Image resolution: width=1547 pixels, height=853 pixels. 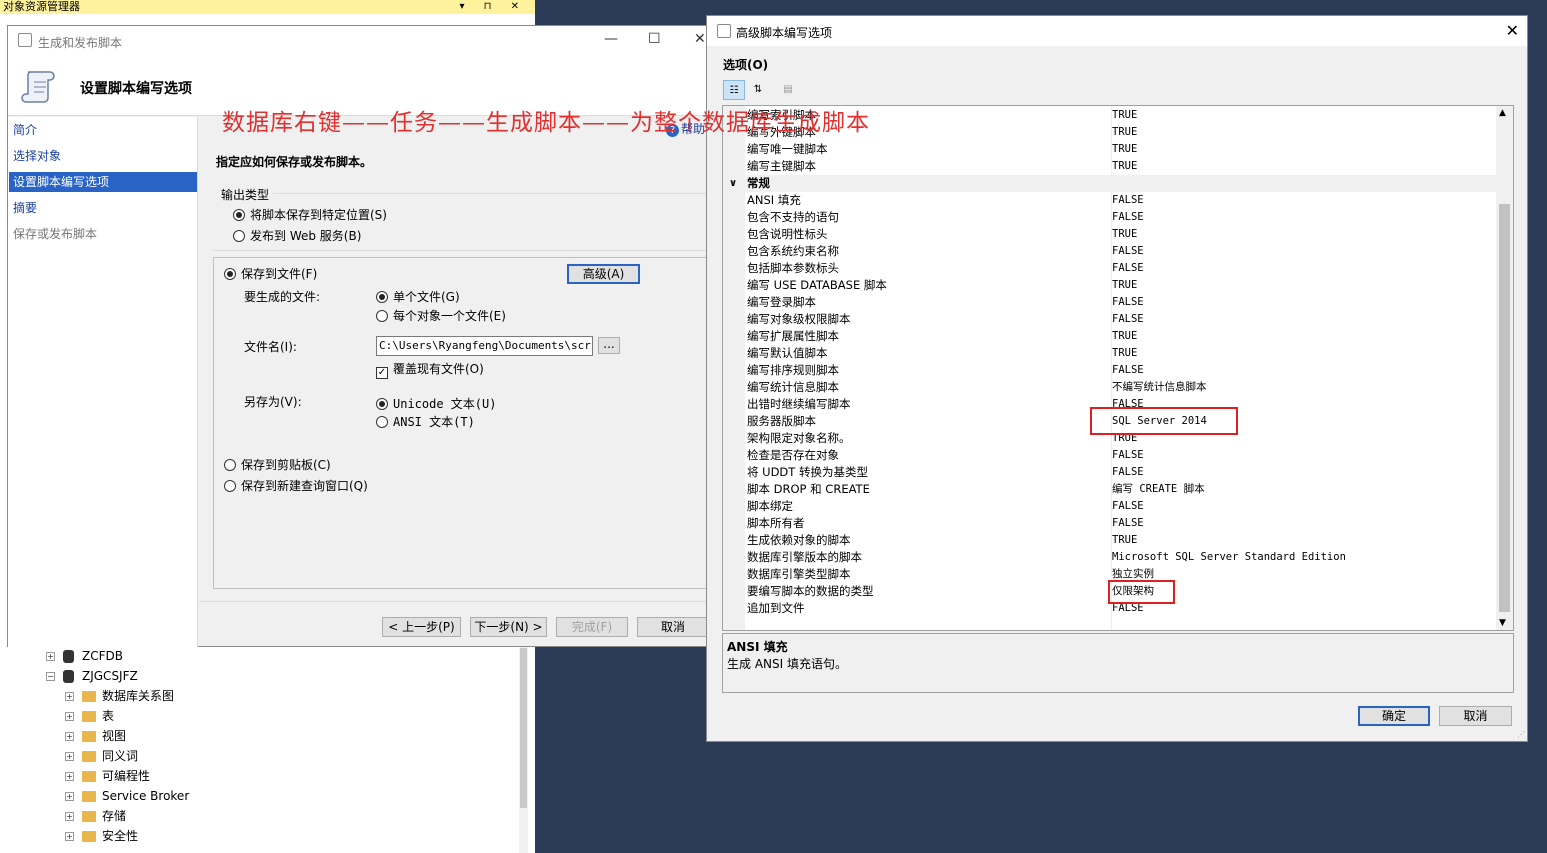 I want to click on maximize-icon: ☐, so click(x=654, y=39).